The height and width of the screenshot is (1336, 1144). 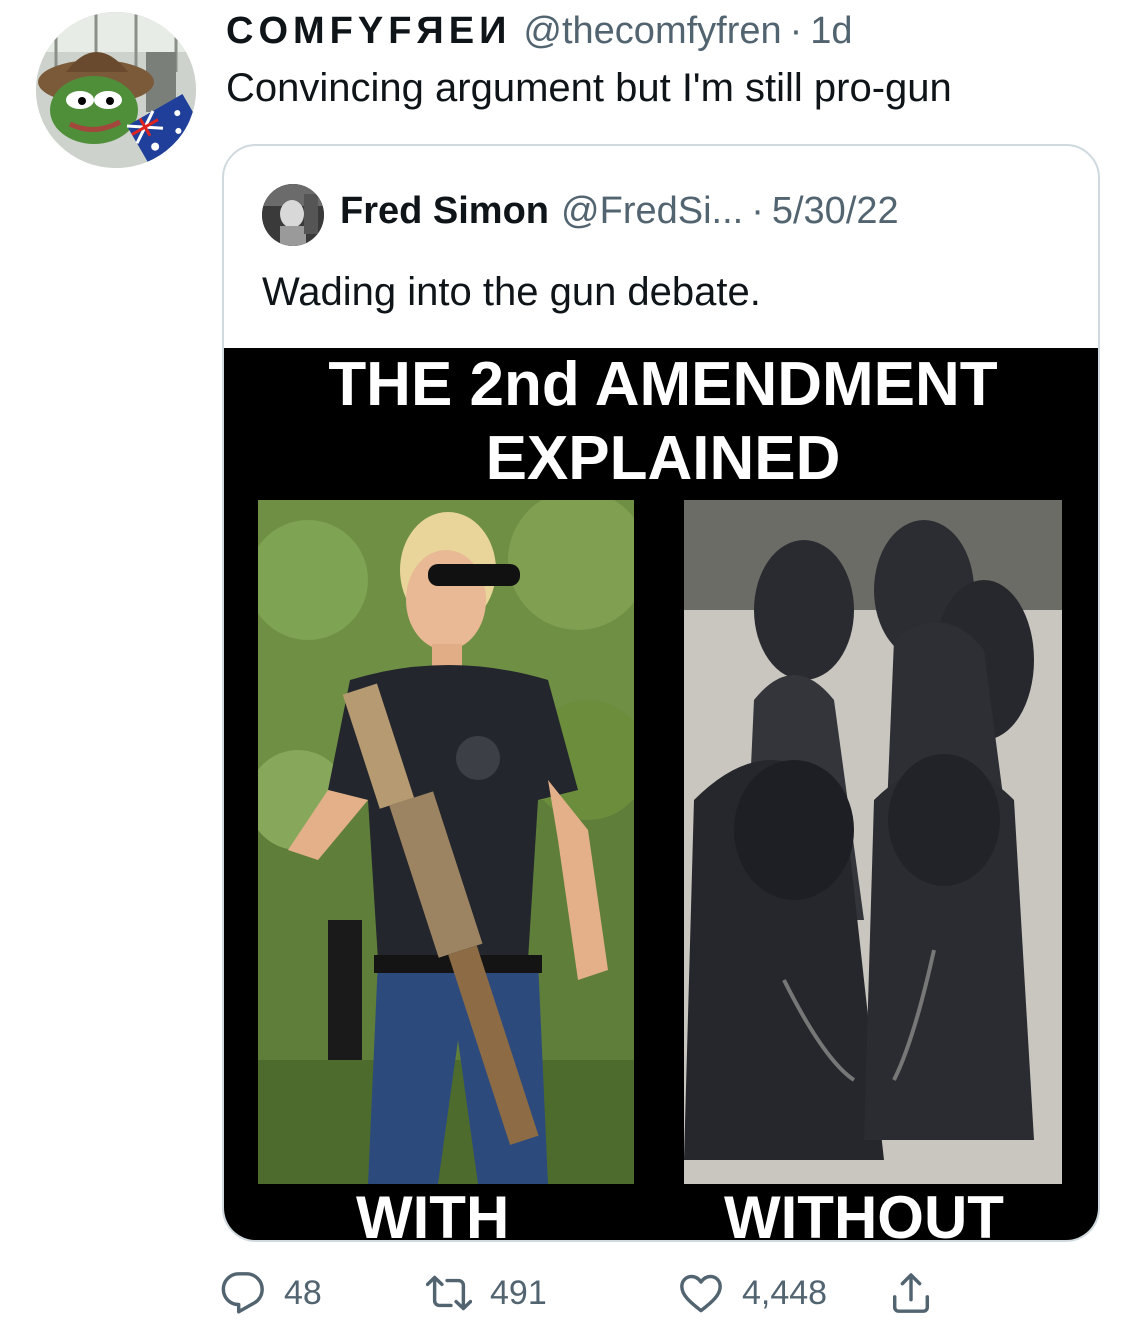 I want to click on quoted-author-name: Fred Simon, so click(x=444, y=211).